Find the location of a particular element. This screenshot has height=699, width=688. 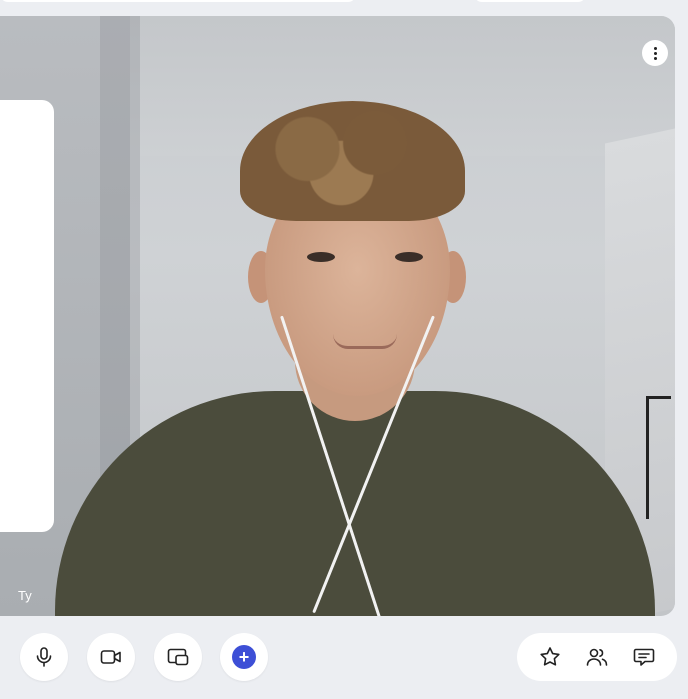

mouth is located at coordinates (365, 341).